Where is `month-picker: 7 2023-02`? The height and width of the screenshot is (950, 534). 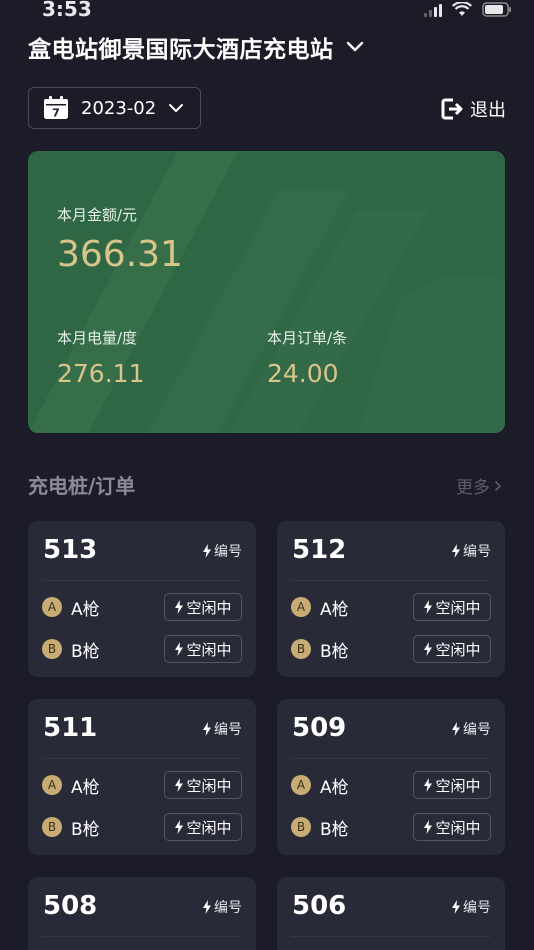
month-picker: 7 2023-02 is located at coordinates (114, 108).